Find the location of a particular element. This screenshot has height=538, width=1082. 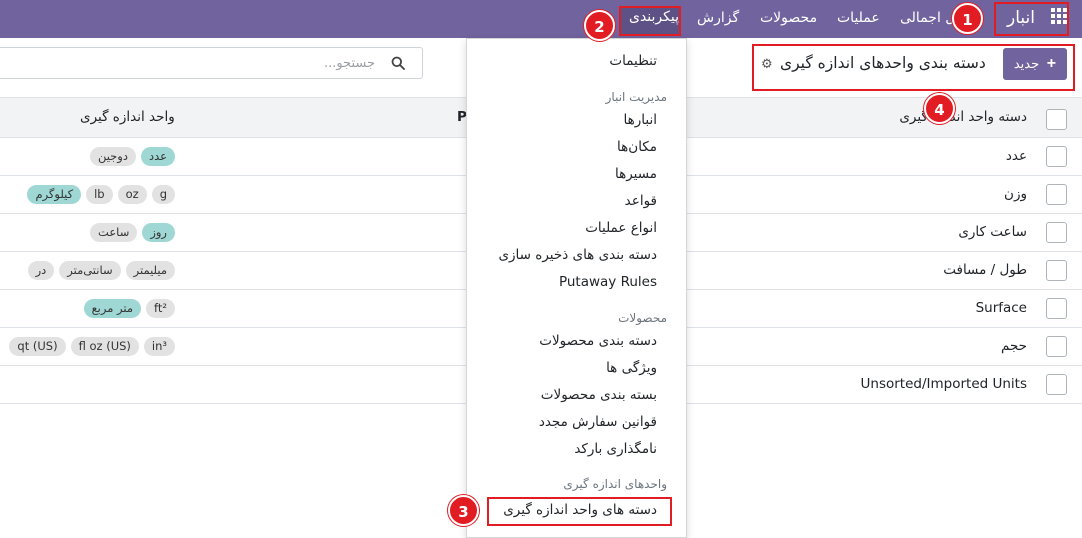

select-all-checkbox is located at coordinates (1056, 119).